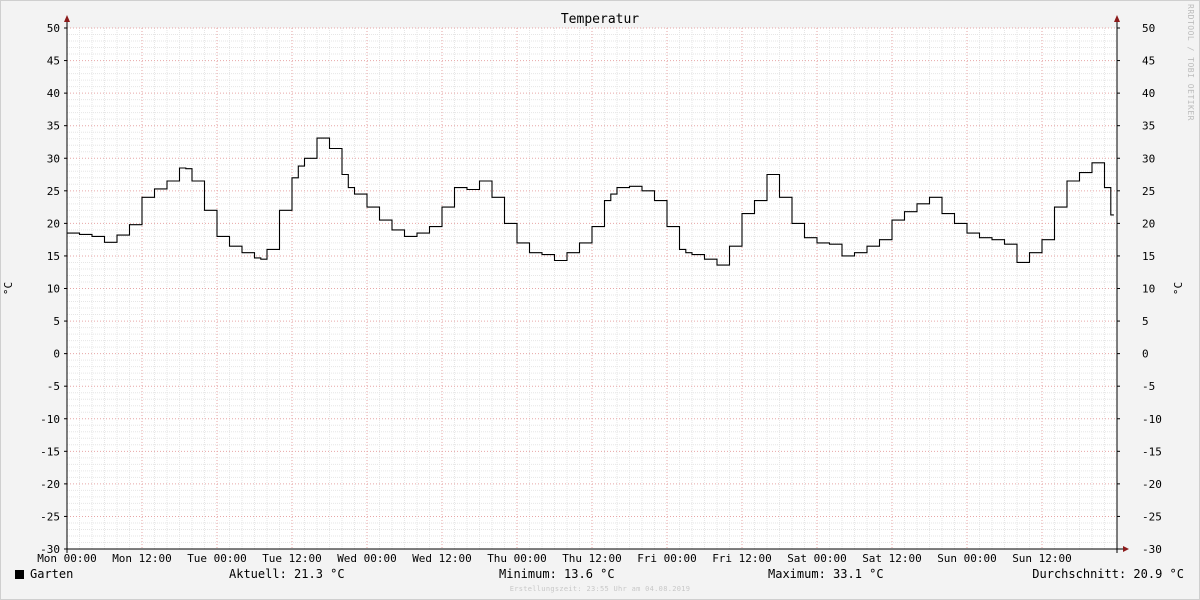 This screenshot has height=600, width=1200. What do you see at coordinates (1148, 386) in the screenshot?
I see `y-tick-label-right: -5` at bounding box center [1148, 386].